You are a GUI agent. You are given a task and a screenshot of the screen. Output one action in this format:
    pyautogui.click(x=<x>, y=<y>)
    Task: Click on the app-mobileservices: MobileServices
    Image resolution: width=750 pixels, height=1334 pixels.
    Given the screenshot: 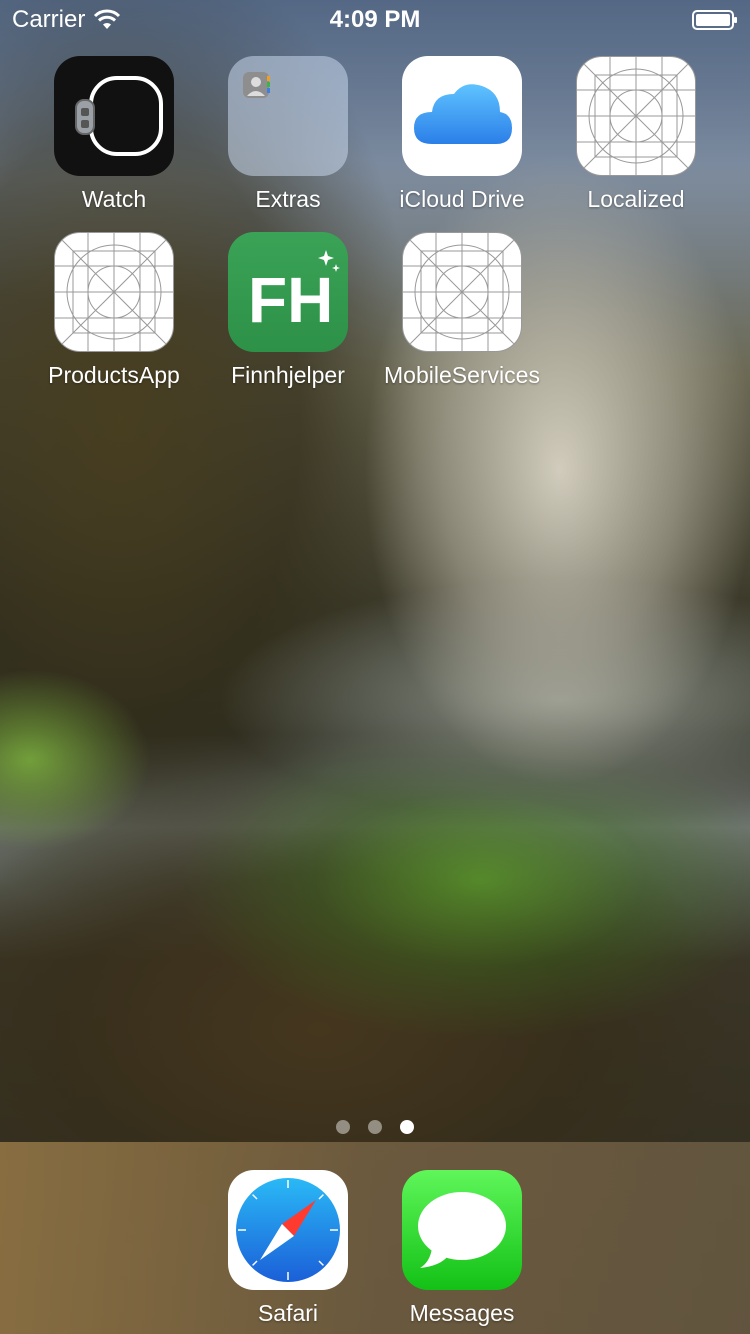 What is the action you would take?
    pyautogui.click(x=462, y=310)
    